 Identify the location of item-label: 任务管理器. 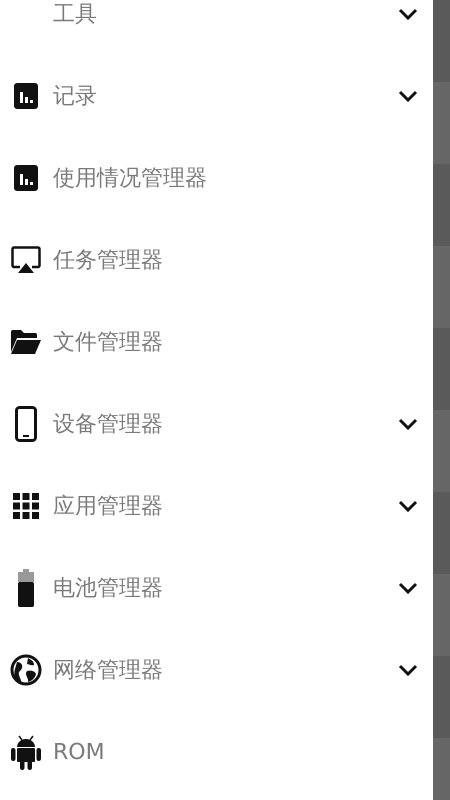
(108, 260).